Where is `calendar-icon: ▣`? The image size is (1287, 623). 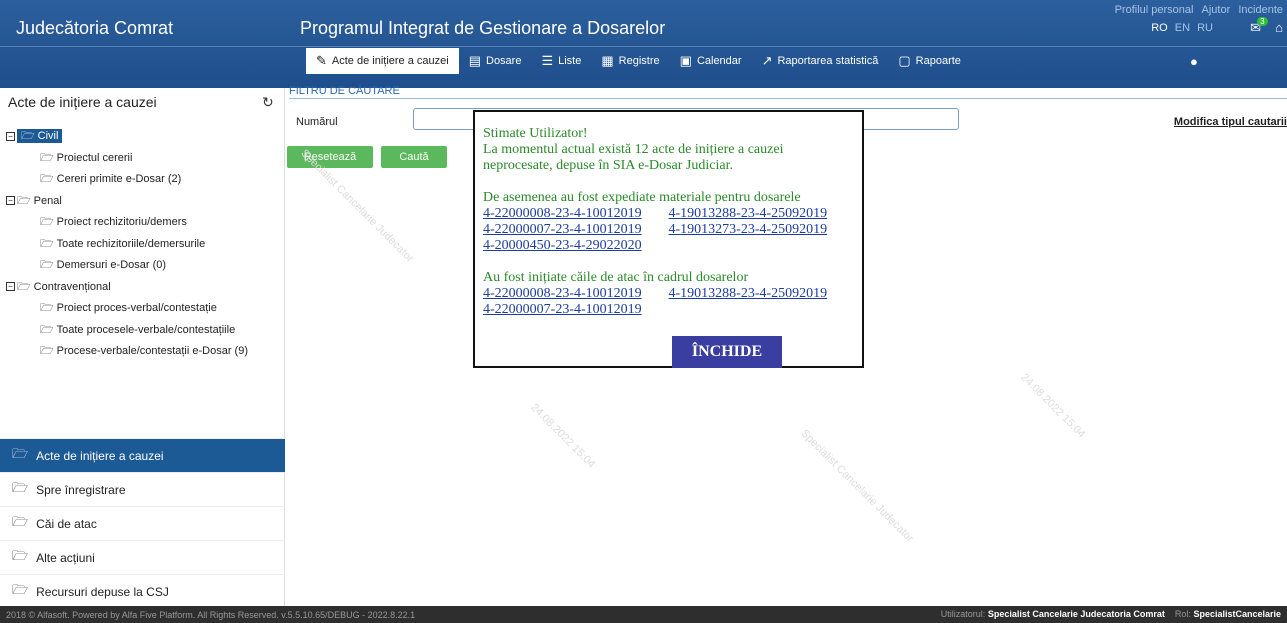 calendar-icon: ▣ is located at coordinates (685, 60).